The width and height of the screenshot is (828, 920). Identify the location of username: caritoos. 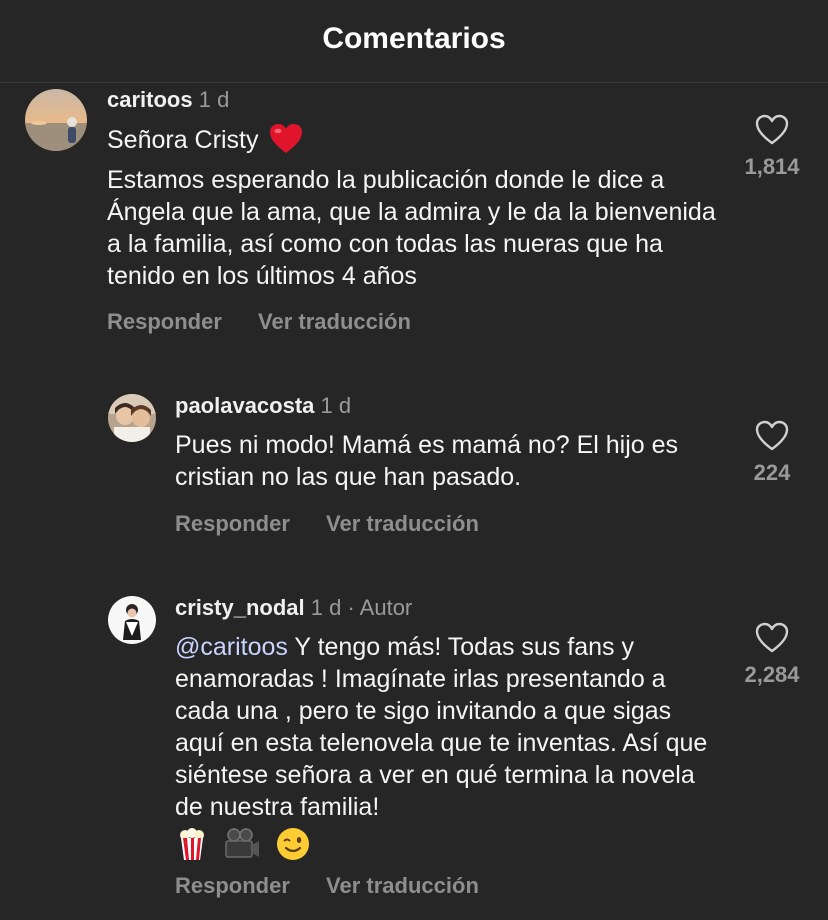
(150, 99).